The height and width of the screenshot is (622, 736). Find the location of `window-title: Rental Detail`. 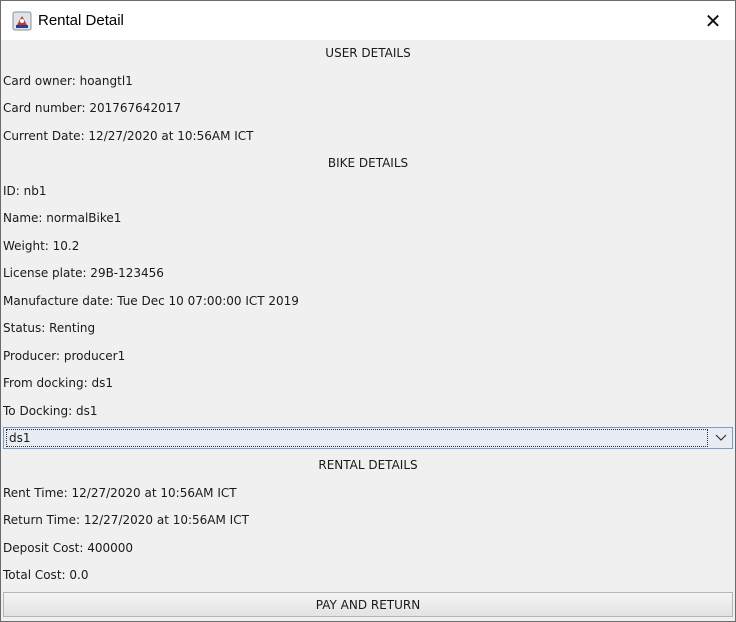

window-title: Rental Detail is located at coordinates (81, 20).